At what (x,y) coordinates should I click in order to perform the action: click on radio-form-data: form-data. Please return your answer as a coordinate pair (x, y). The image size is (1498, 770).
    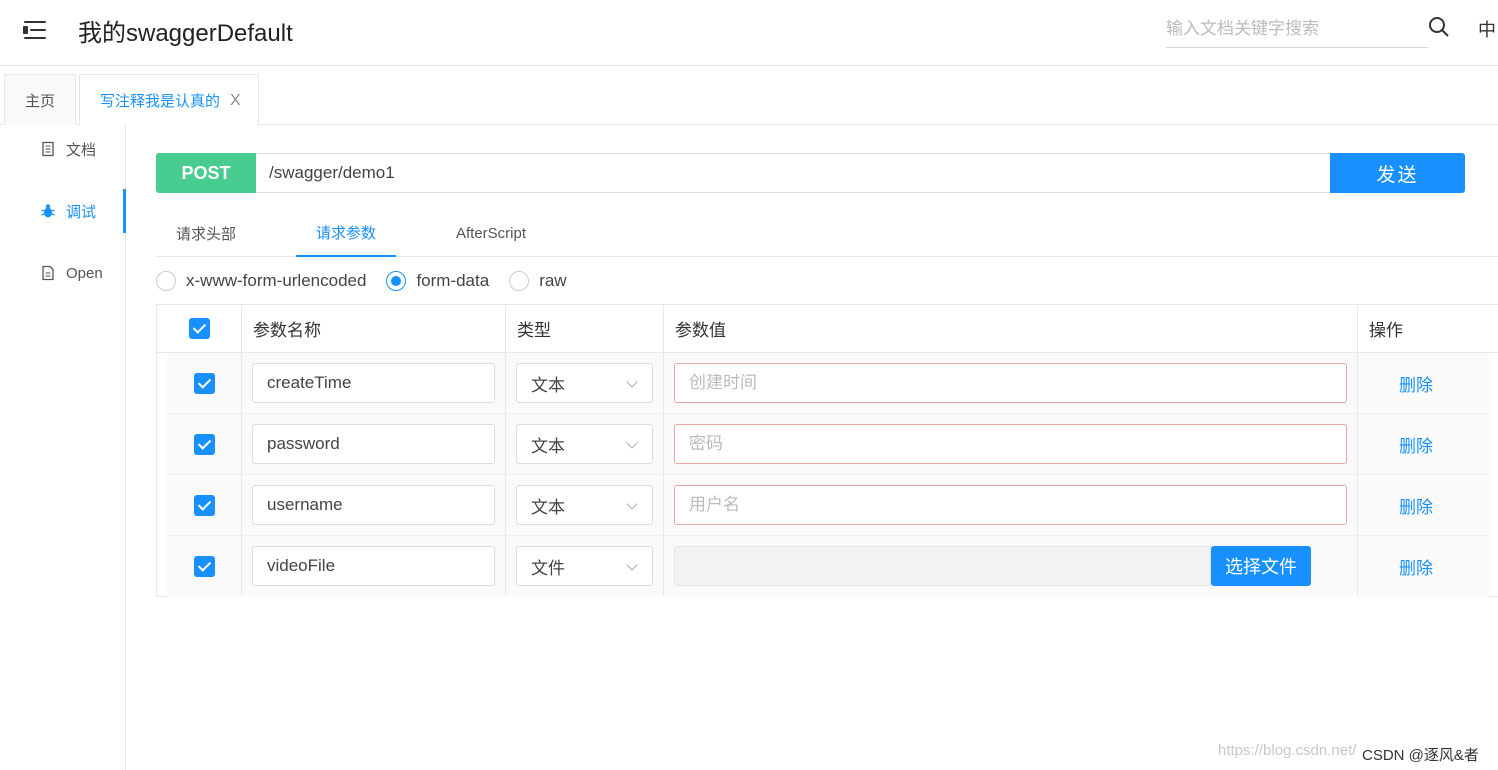
    Looking at the image, I should click on (437, 281).